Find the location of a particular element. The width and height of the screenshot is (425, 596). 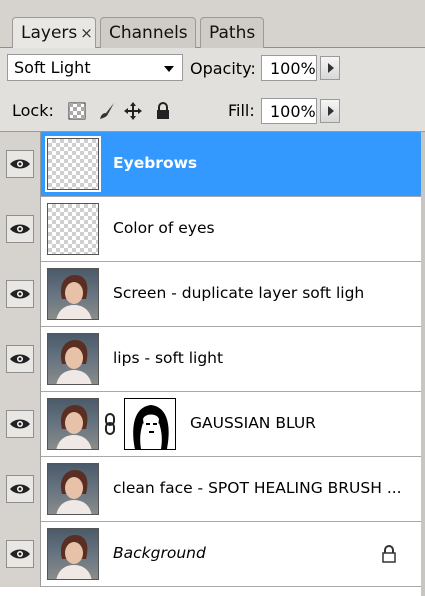

panel-tab-bar: Layers × Channels Paths is located at coordinates (212, 24).